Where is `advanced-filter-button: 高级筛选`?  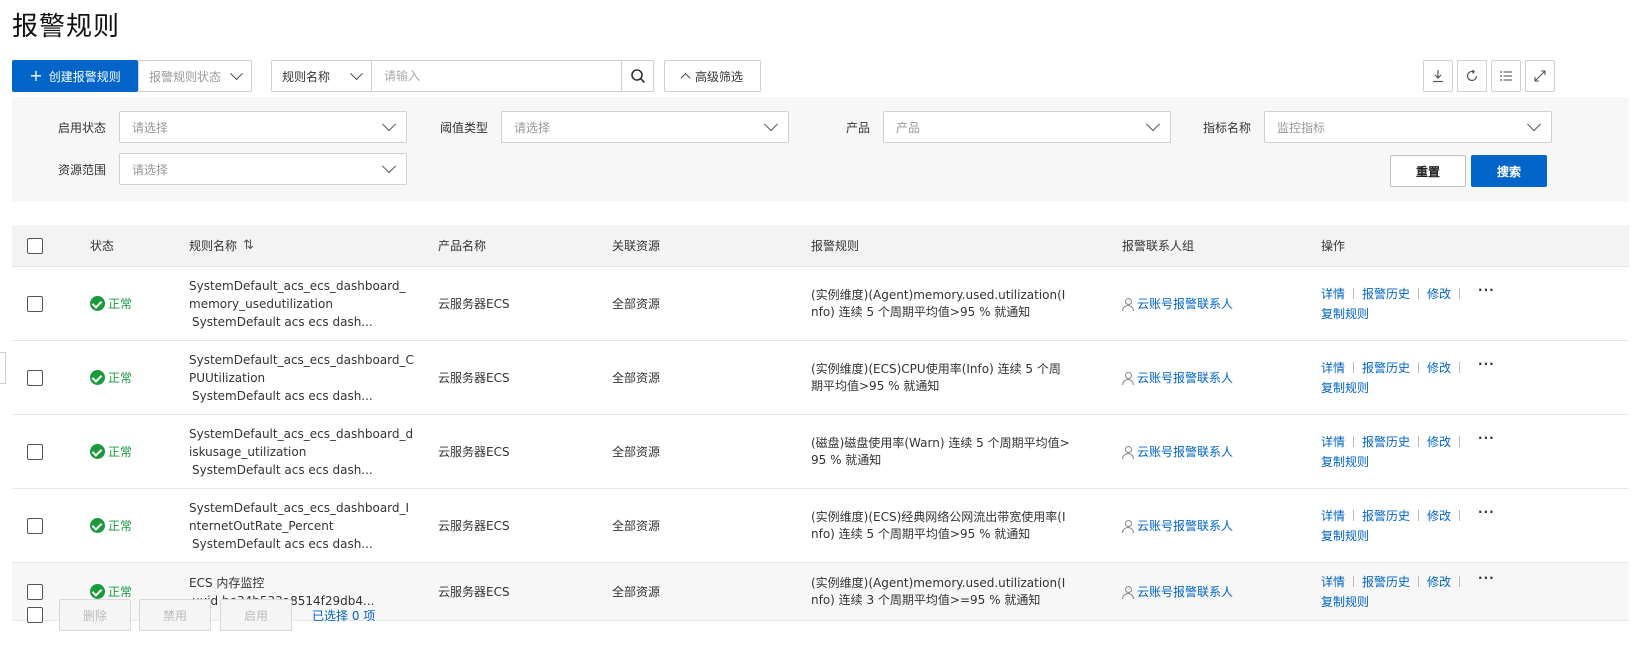
advanced-filter-button: 高级筛选 is located at coordinates (712, 76).